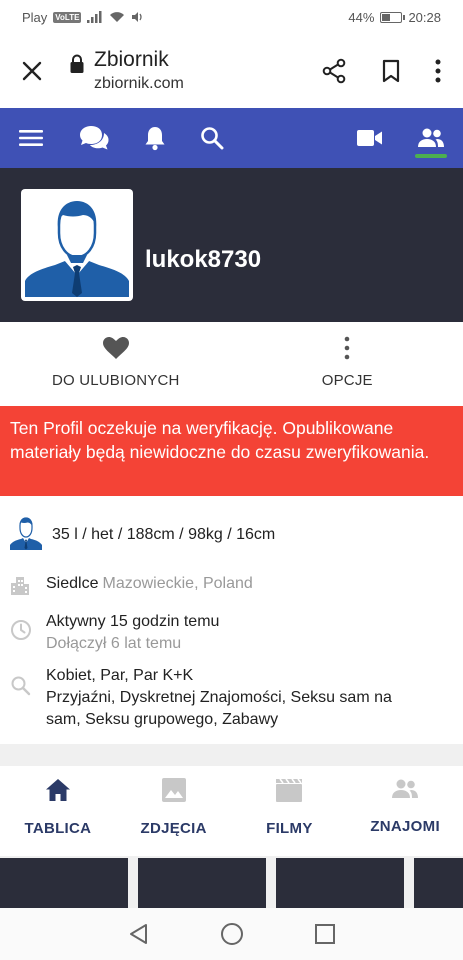  I want to click on people-icon, so click(405, 788).